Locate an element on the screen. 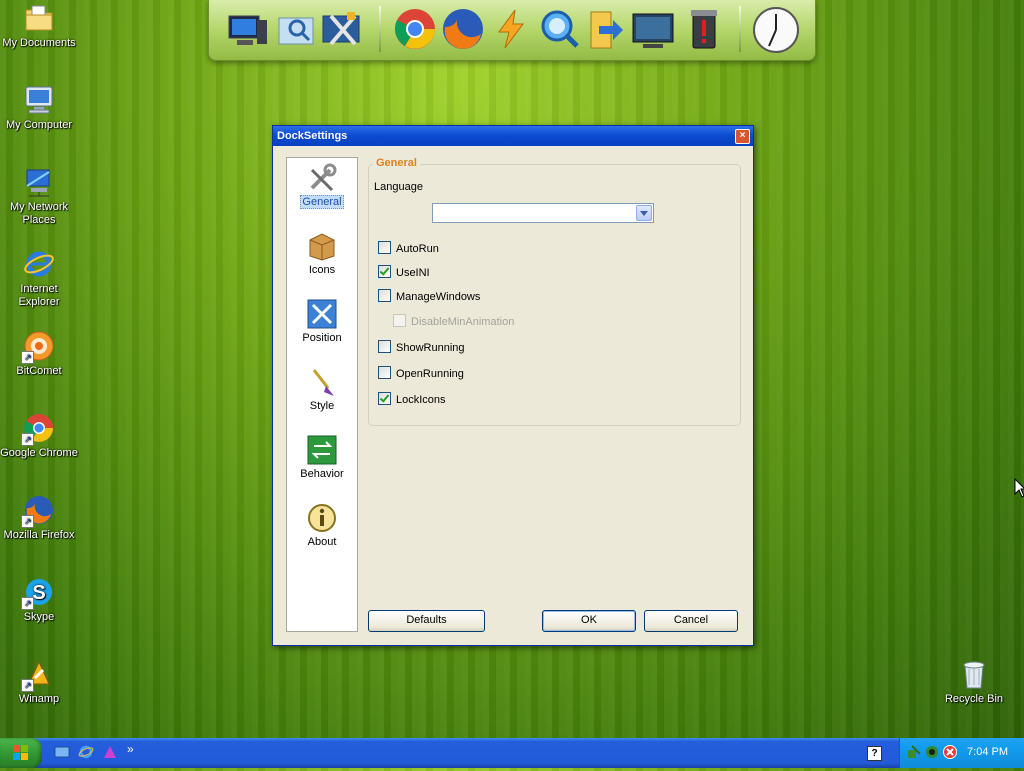 The width and height of the screenshot is (1024, 771). desktop-icon-skype: S ↗ Skype is located at coordinates (39, 600).